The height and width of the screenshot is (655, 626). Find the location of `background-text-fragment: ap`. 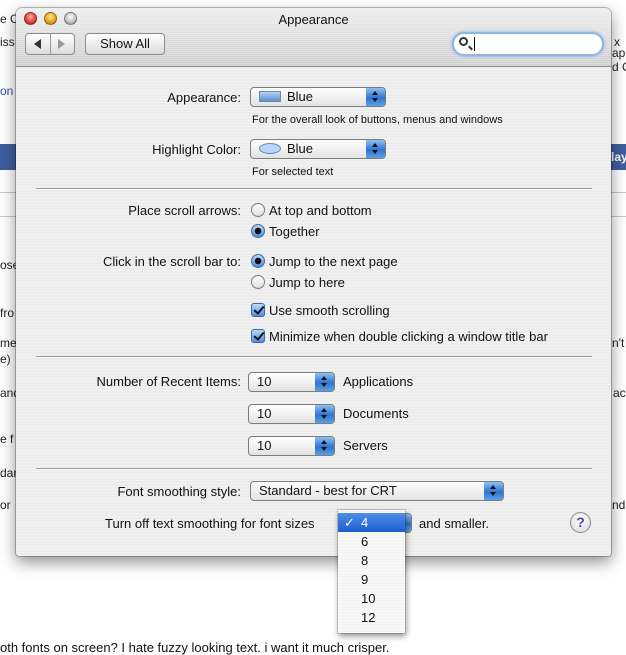

background-text-fragment: ap is located at coordinates (619, 53).